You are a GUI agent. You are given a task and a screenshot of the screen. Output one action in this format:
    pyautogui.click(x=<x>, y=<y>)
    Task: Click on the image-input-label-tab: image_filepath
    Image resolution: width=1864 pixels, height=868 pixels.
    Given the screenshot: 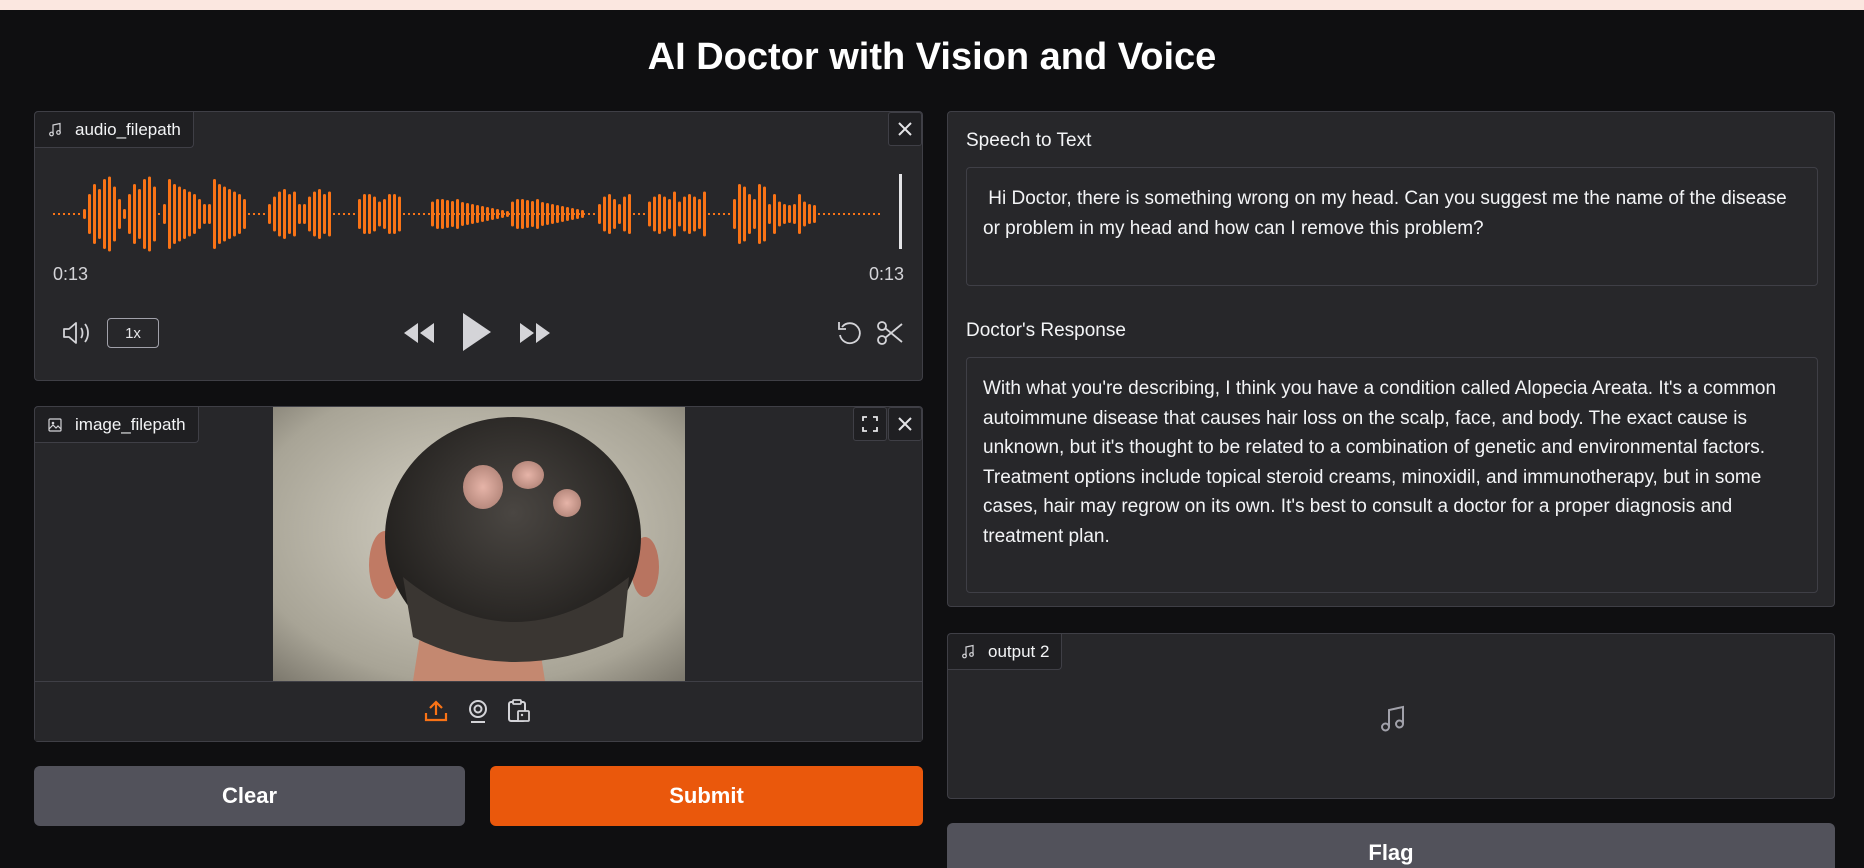 What is the action you would take?
    pyautogui.click(x=117, y=425)
    